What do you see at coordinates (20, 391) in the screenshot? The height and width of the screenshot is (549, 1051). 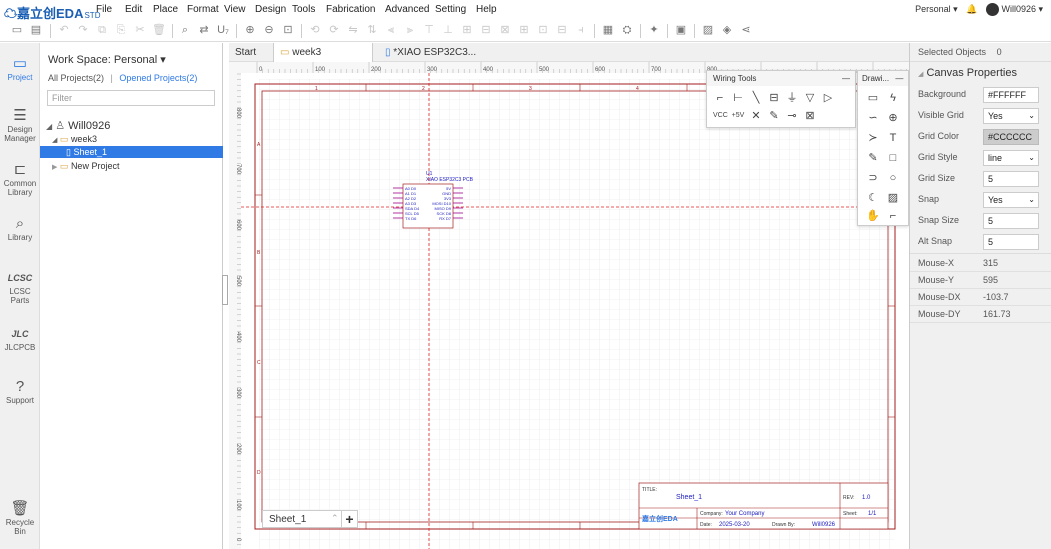 I see `nav-support: ? Support` at bounding box center [20, 391].